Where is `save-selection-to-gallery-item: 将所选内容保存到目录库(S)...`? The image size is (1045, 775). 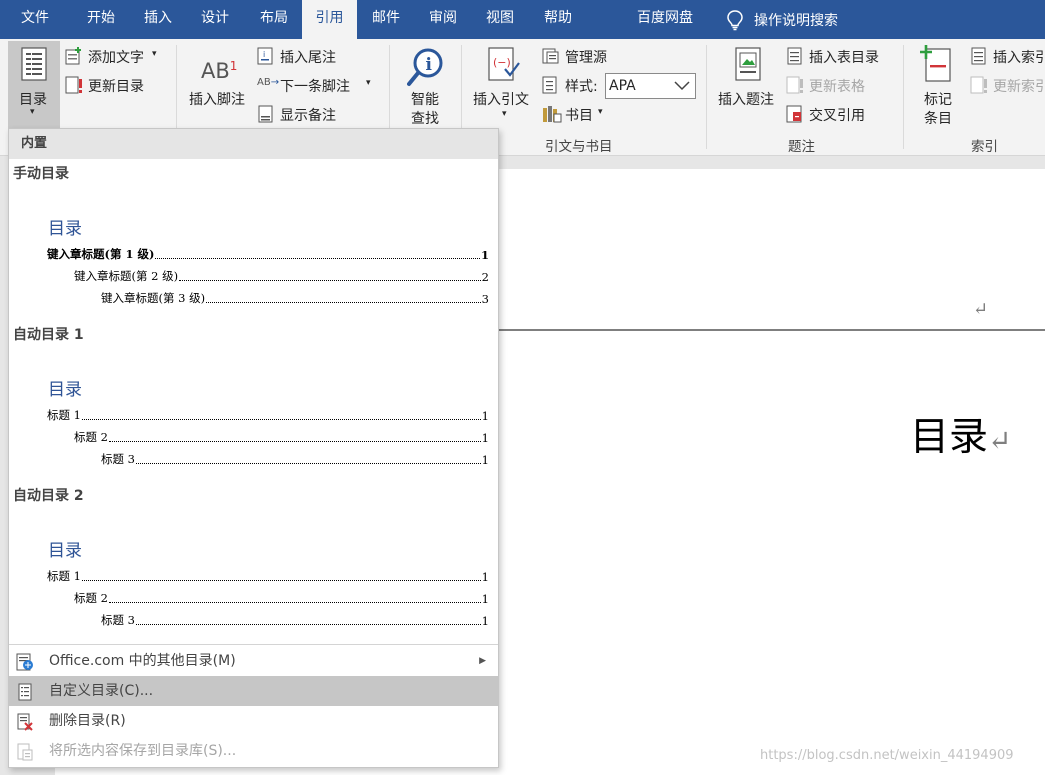 save-selection-to-gallery-item: 将所选内容保存到目录库(S)... is located at coordinates (253, 751).